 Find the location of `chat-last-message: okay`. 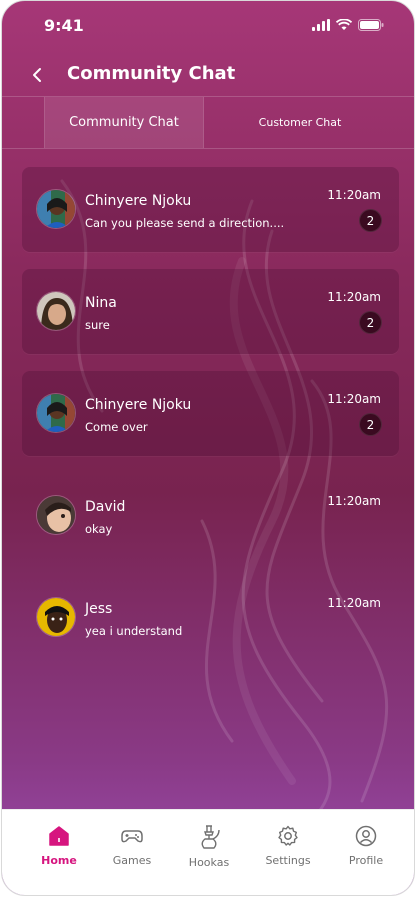

chat-last-message: okay is located at coordinates (99, 529).